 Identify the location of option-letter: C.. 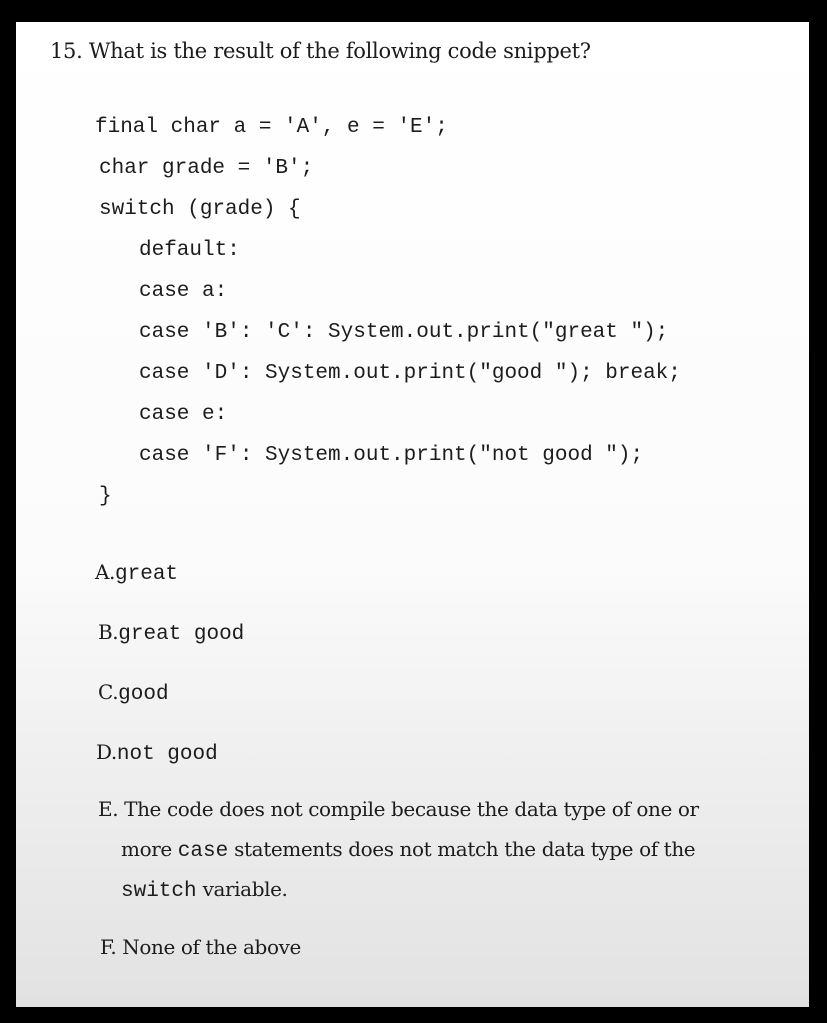
(108, 692).